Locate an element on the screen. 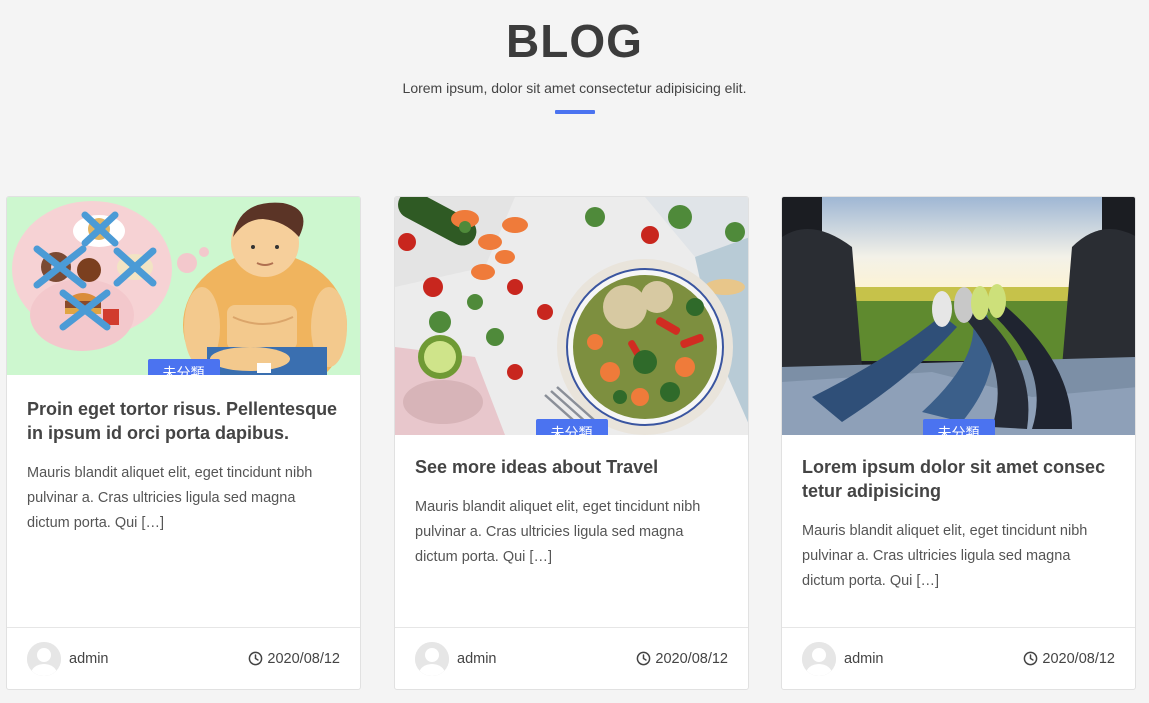 Image resolution: width=1149 pixels, height=703 pixels. post-title: See more ideas about Travel is located at coordinates (571, 467).